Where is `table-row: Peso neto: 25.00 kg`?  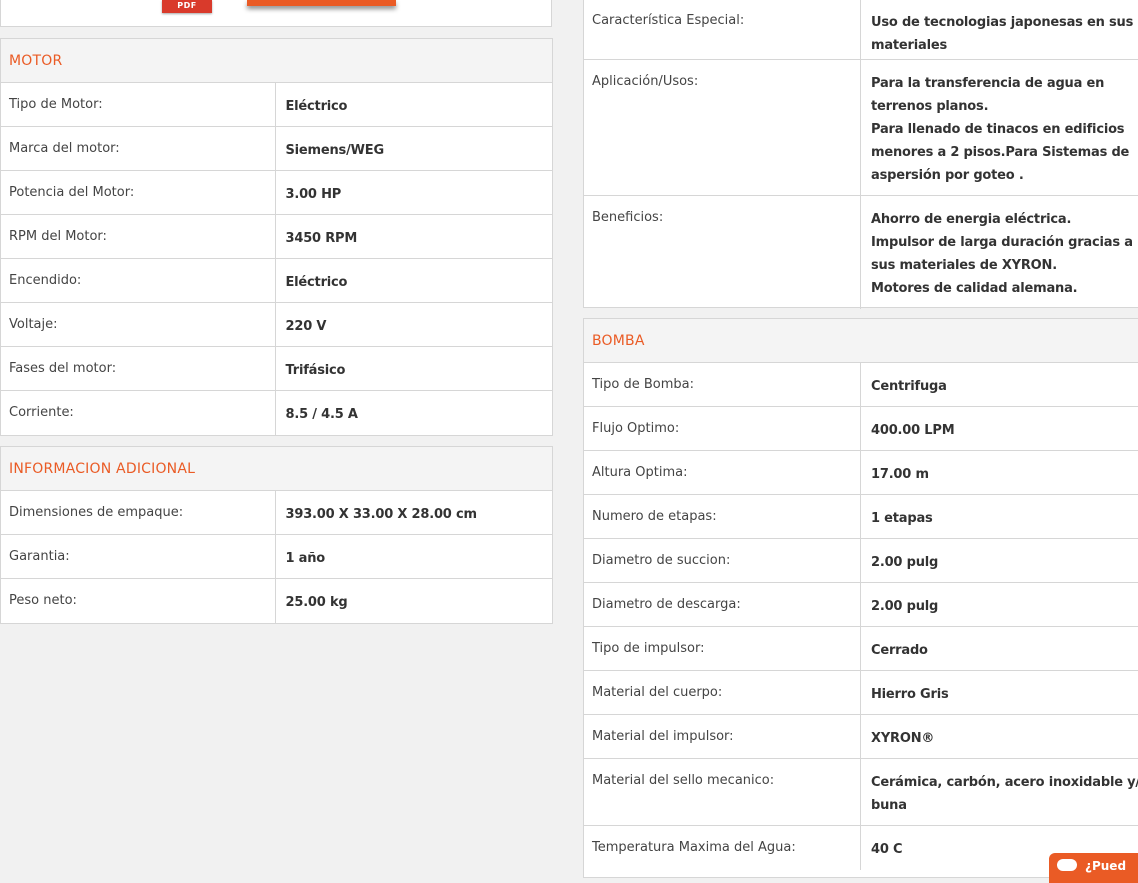
table-row: Peso neto: 25.00 kg is located at coordinates (276, 601).